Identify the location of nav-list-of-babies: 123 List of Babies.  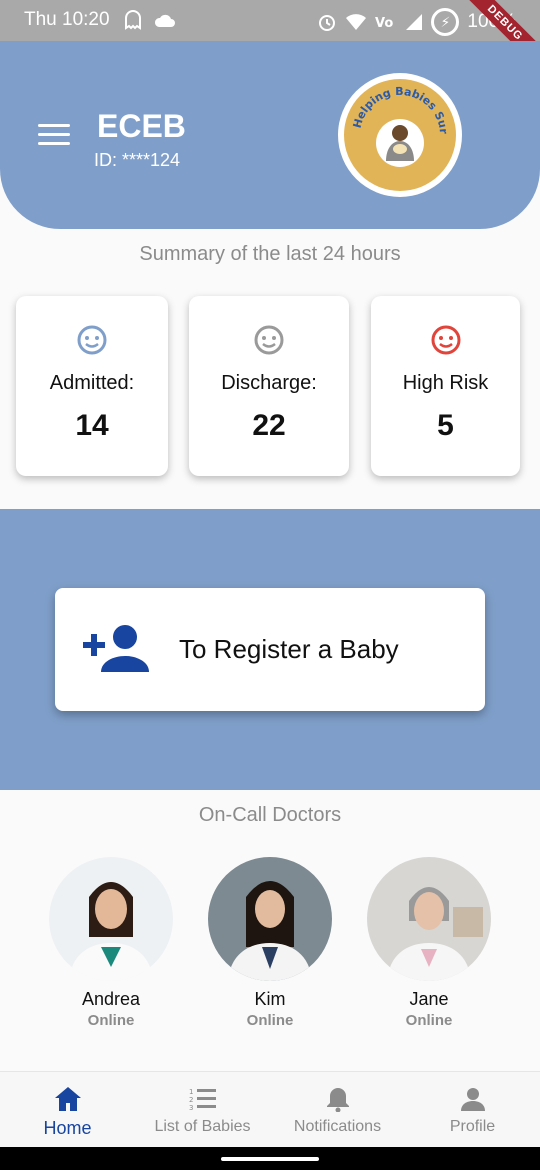
(202, 1109).